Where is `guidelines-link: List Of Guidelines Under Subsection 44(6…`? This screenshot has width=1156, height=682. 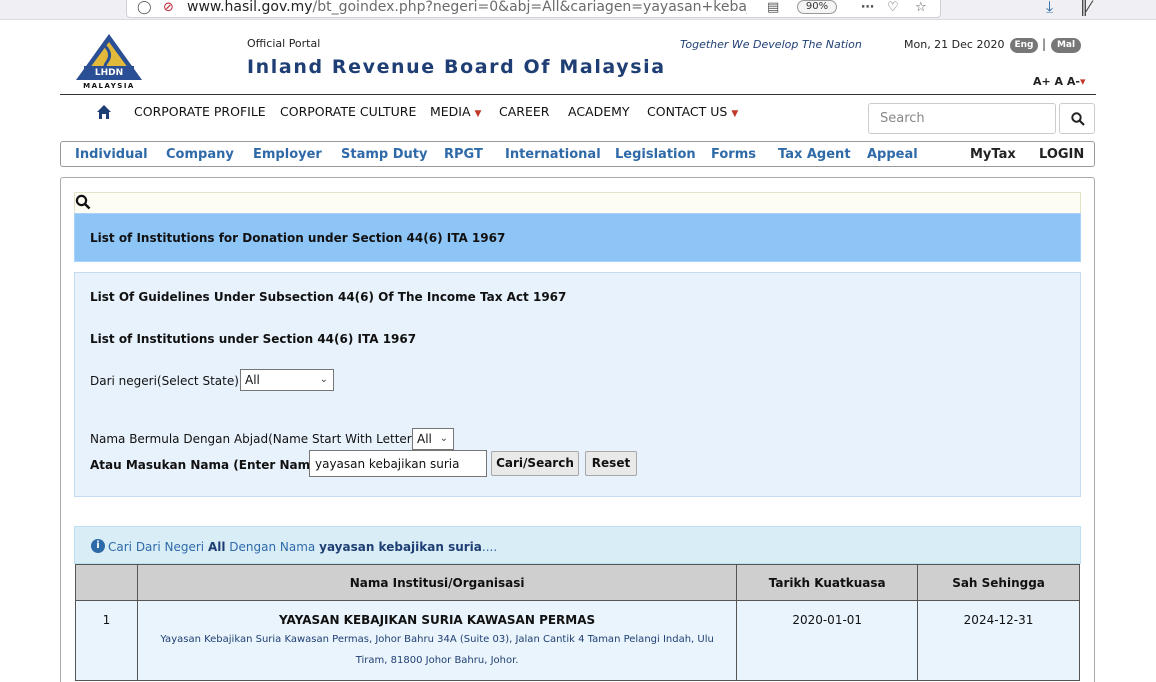
guidelines-link: List Of Guidelines Under Subsection 44(6… is located at coordinates (328, 297).